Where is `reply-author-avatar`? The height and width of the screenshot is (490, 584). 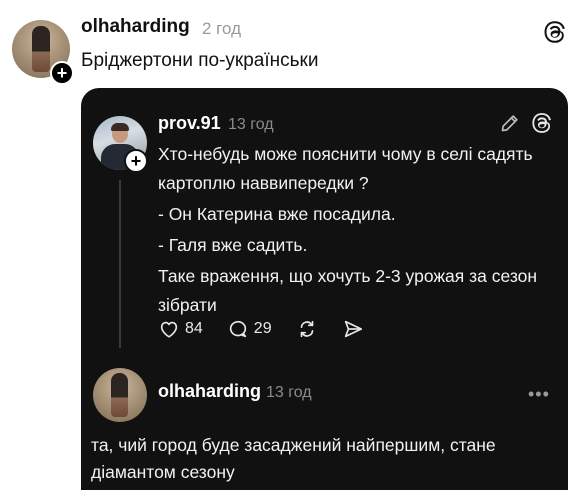
reply-author-avatar is located at coordinates (120, 395).